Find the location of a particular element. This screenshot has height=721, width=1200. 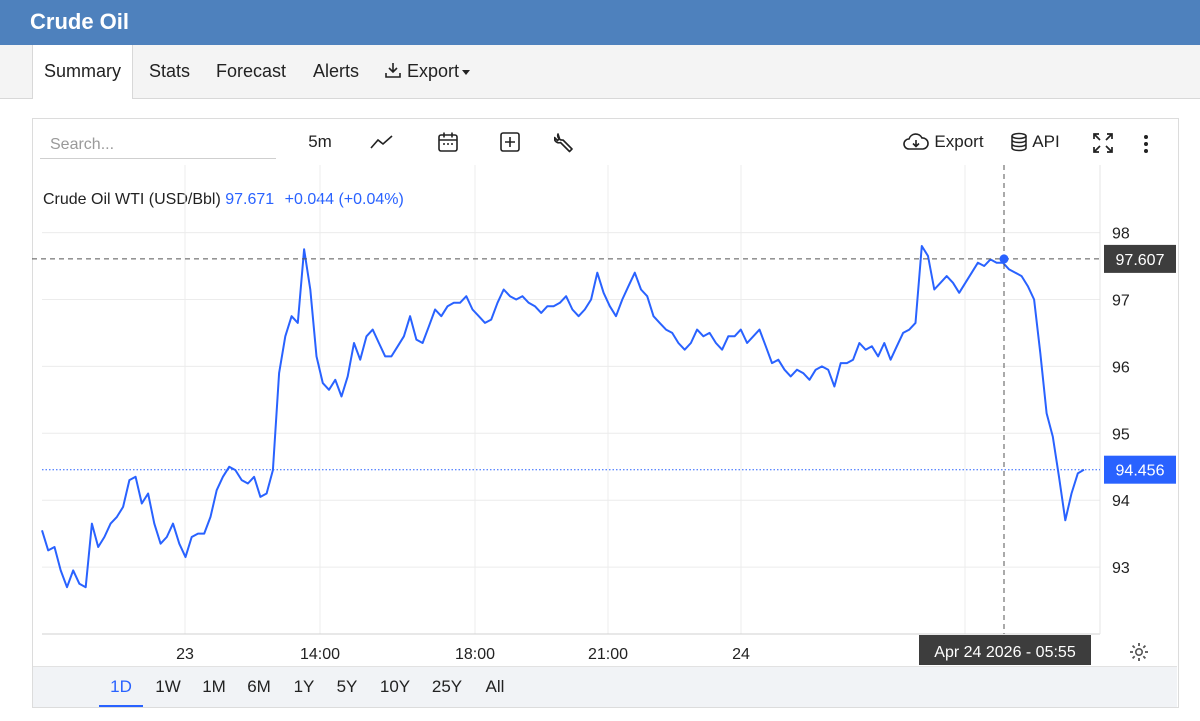

period-25y: 25Y is located at coordinates (447, 687).